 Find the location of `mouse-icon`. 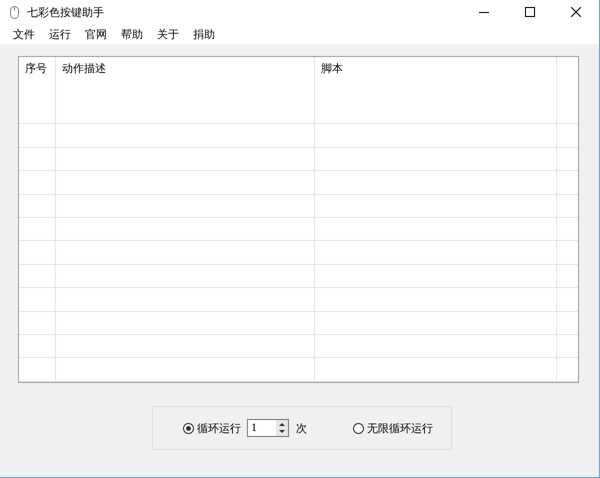

mouse-icon is located at coordinates (14, 12).